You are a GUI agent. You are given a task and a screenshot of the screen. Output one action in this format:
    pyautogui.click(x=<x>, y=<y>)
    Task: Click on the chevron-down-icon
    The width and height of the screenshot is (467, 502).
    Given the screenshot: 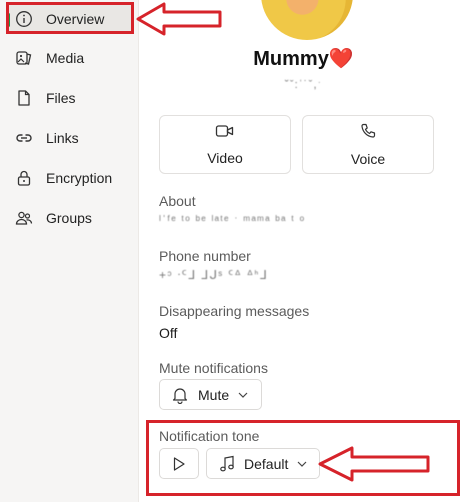 What is the action you would take?
    pyautogui.click(x=243, y=395)
    